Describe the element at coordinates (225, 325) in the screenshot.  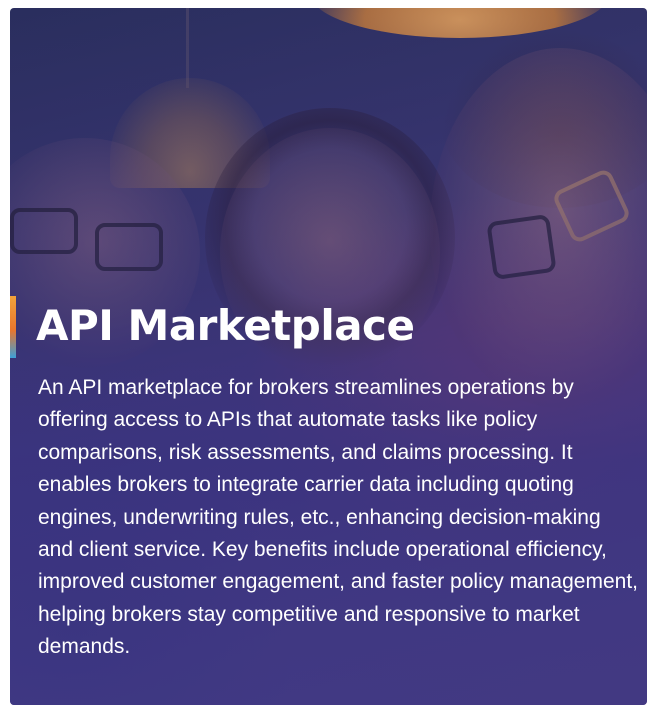
I see `card-title: API Marketplace` at that location.